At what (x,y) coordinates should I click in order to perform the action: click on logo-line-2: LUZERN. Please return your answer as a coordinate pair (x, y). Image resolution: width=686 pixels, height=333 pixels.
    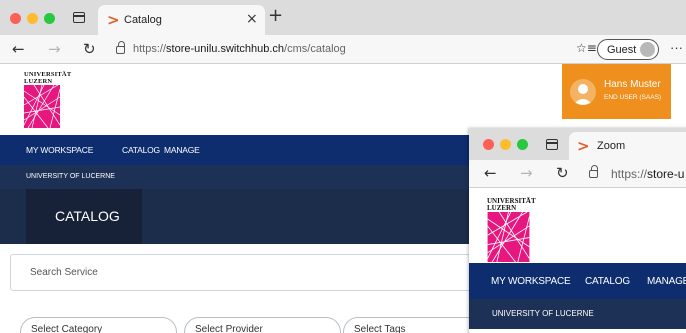
    Looking at the image, I should click on (38, 81).